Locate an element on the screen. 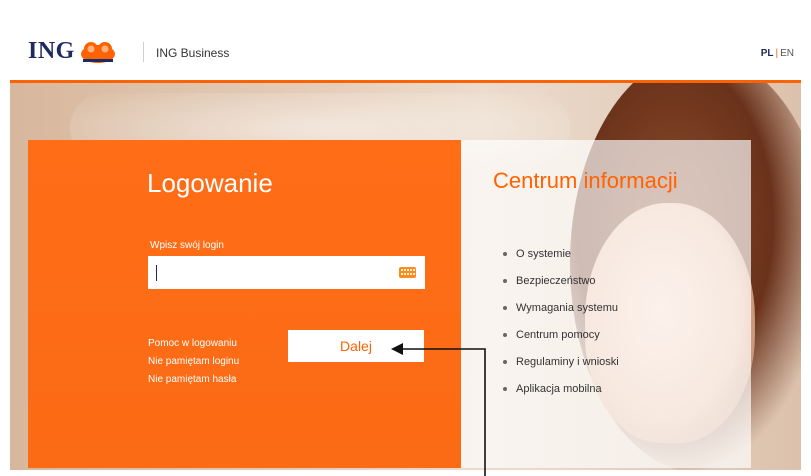  info-item-security: Bezpieczeństwo is located at coordinates (561, 280).